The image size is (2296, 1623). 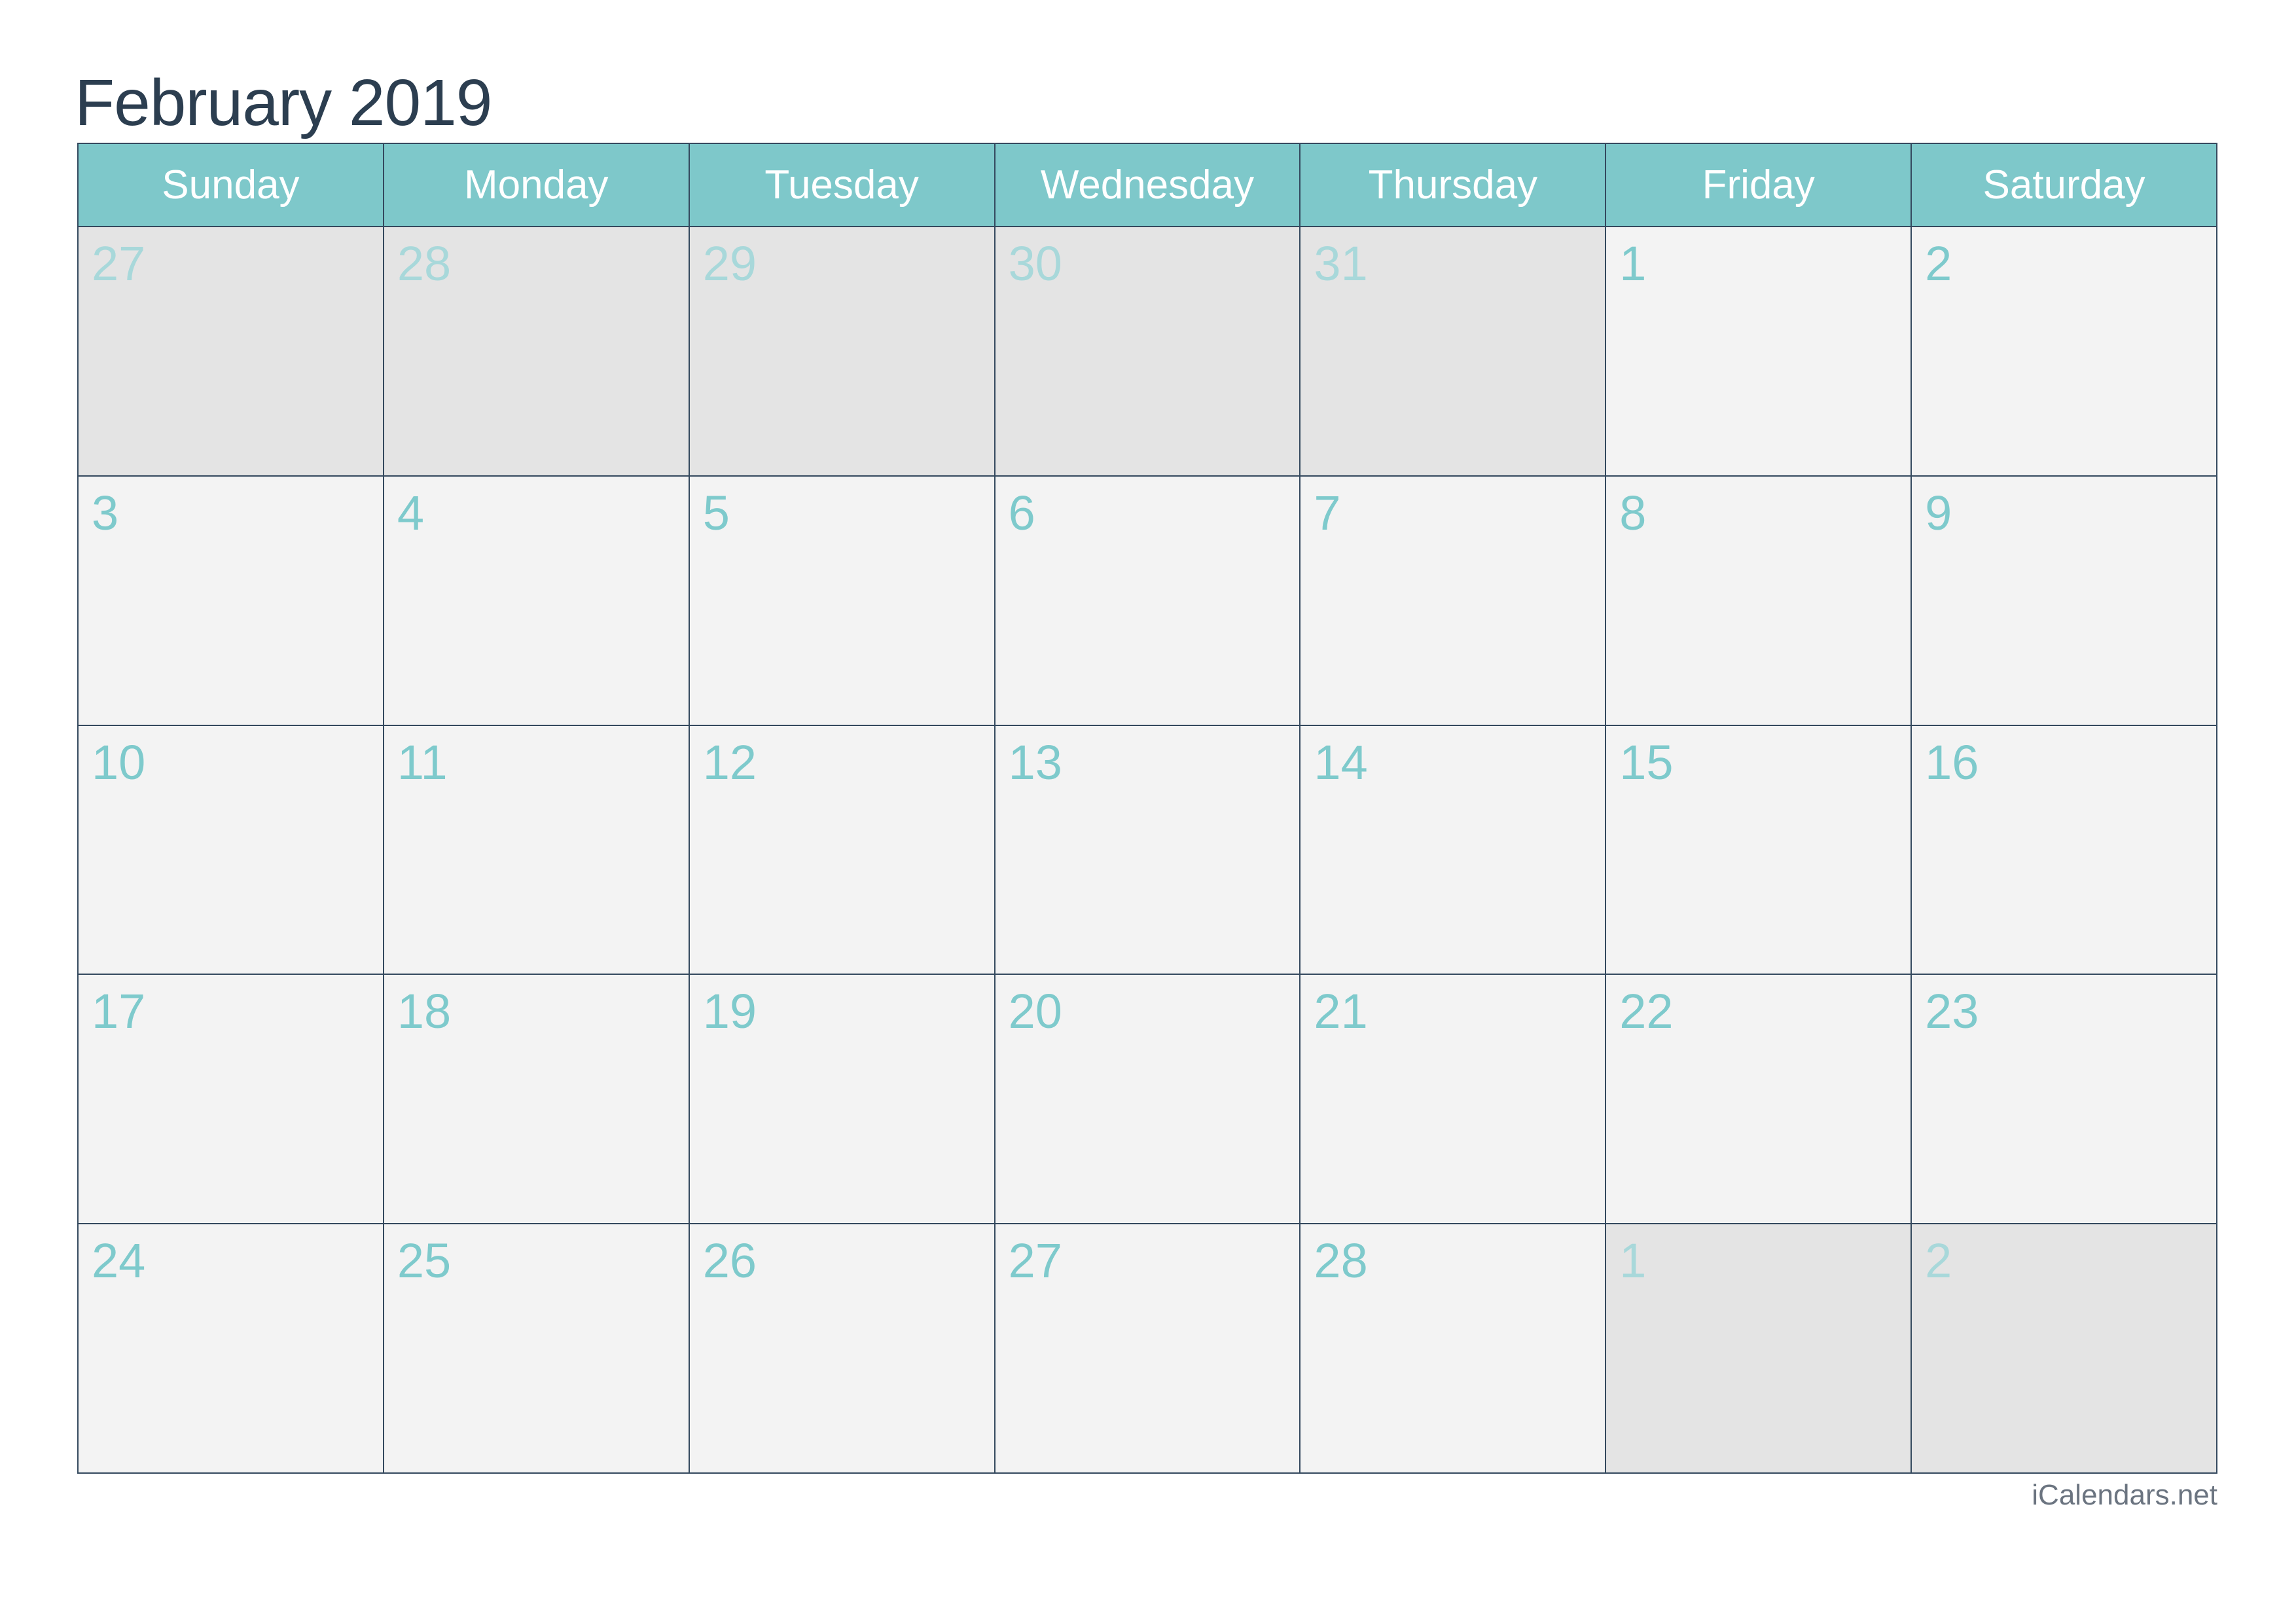 I want to click on day-cell: 14, so click(x=1452, y=849).